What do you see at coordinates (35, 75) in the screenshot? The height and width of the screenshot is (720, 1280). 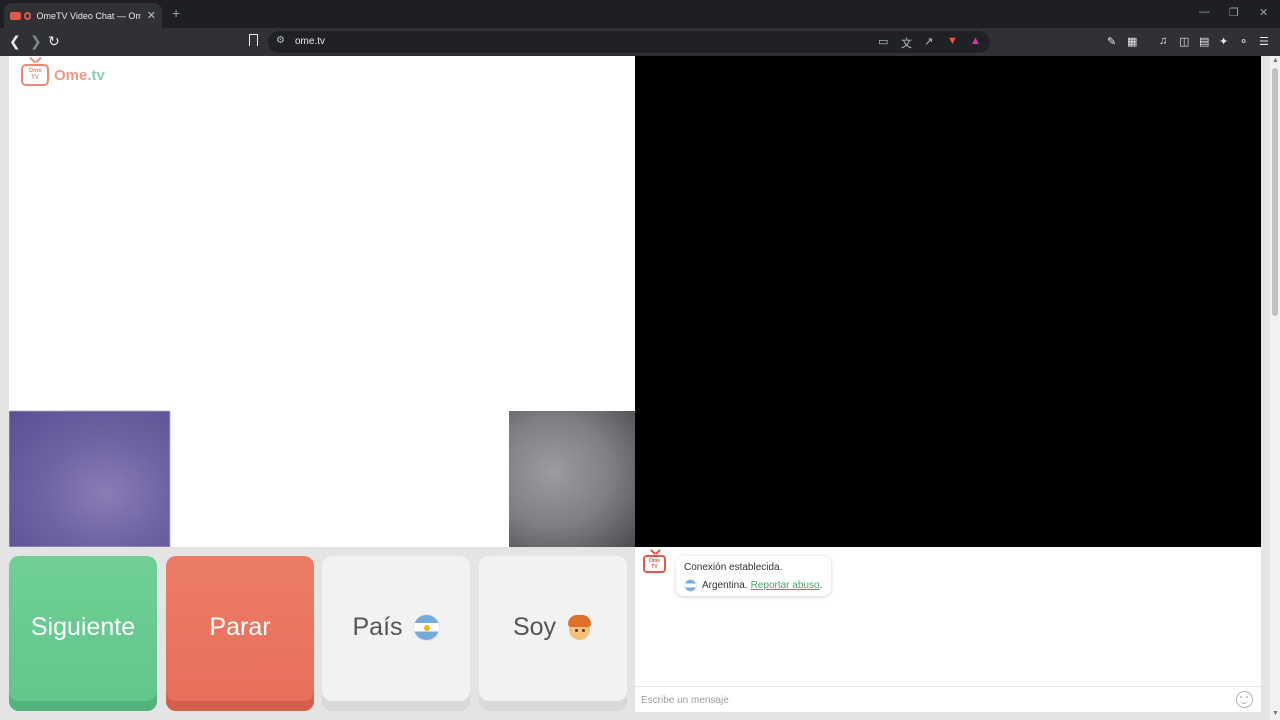 I see `tv-logo-icon: Ome TV` at bounding box center [35, 75].